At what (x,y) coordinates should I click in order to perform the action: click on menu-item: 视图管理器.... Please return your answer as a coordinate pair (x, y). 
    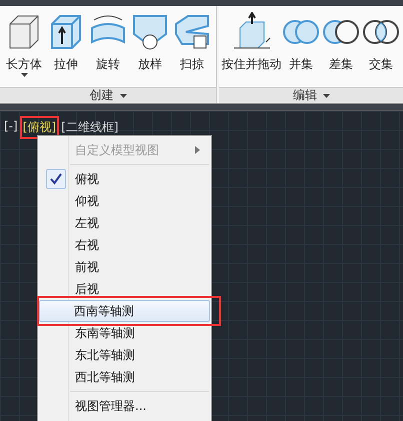
    Looking at the image, I should click on (124, 406).